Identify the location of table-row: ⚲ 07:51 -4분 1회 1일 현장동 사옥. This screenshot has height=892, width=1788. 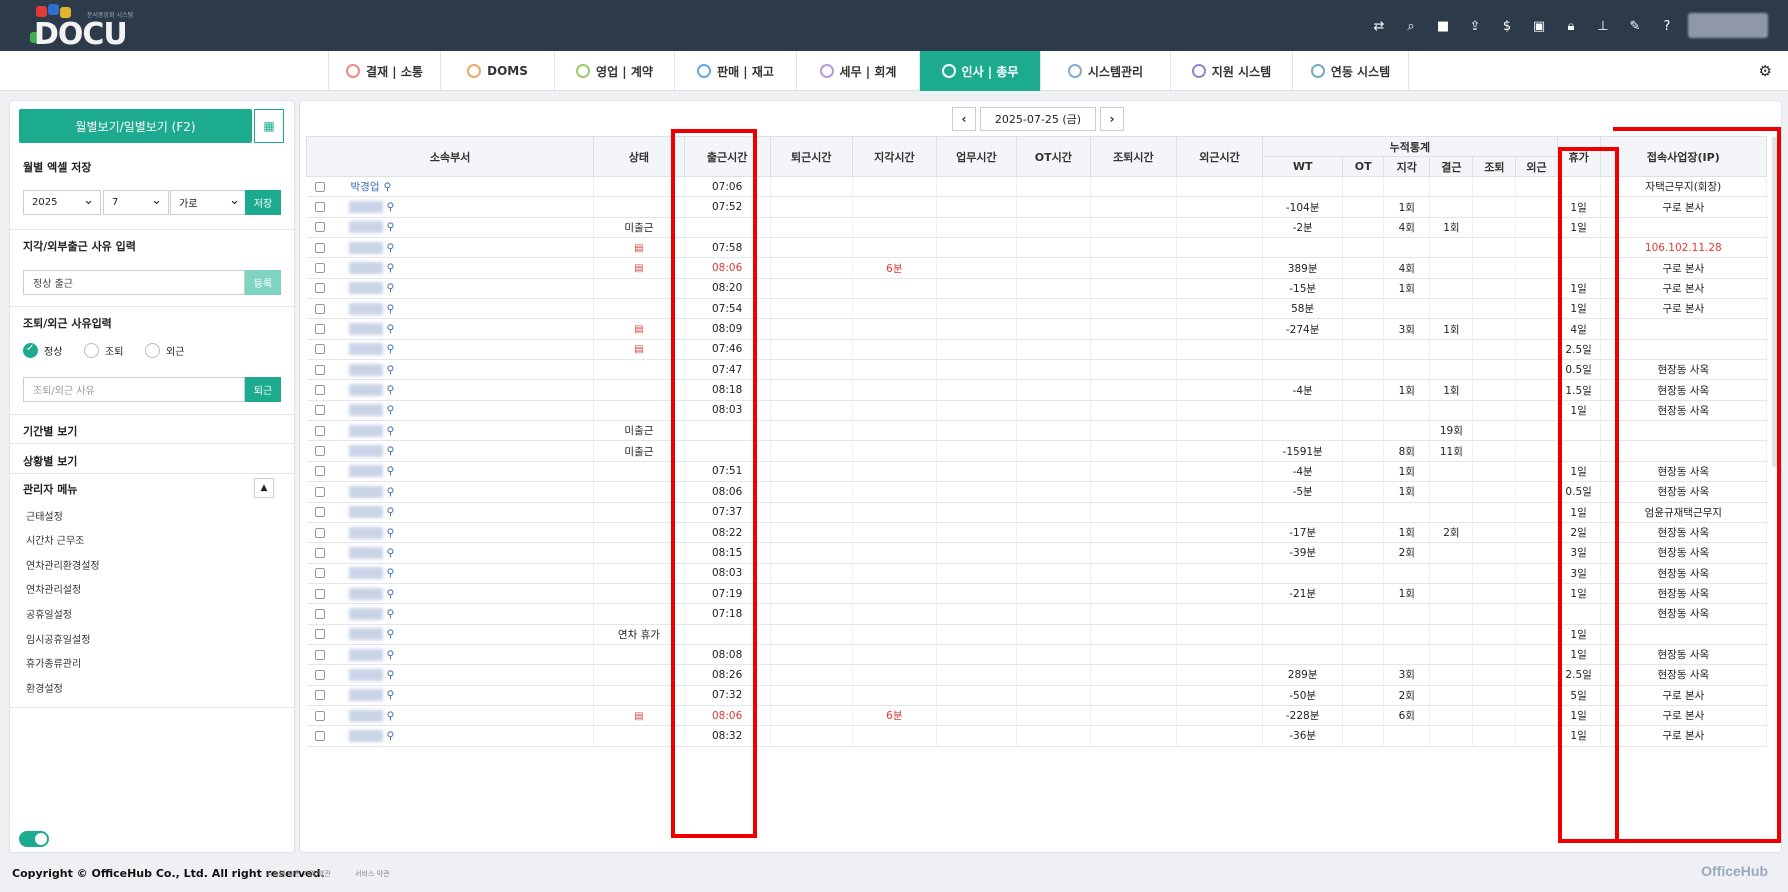
(1037, 472).